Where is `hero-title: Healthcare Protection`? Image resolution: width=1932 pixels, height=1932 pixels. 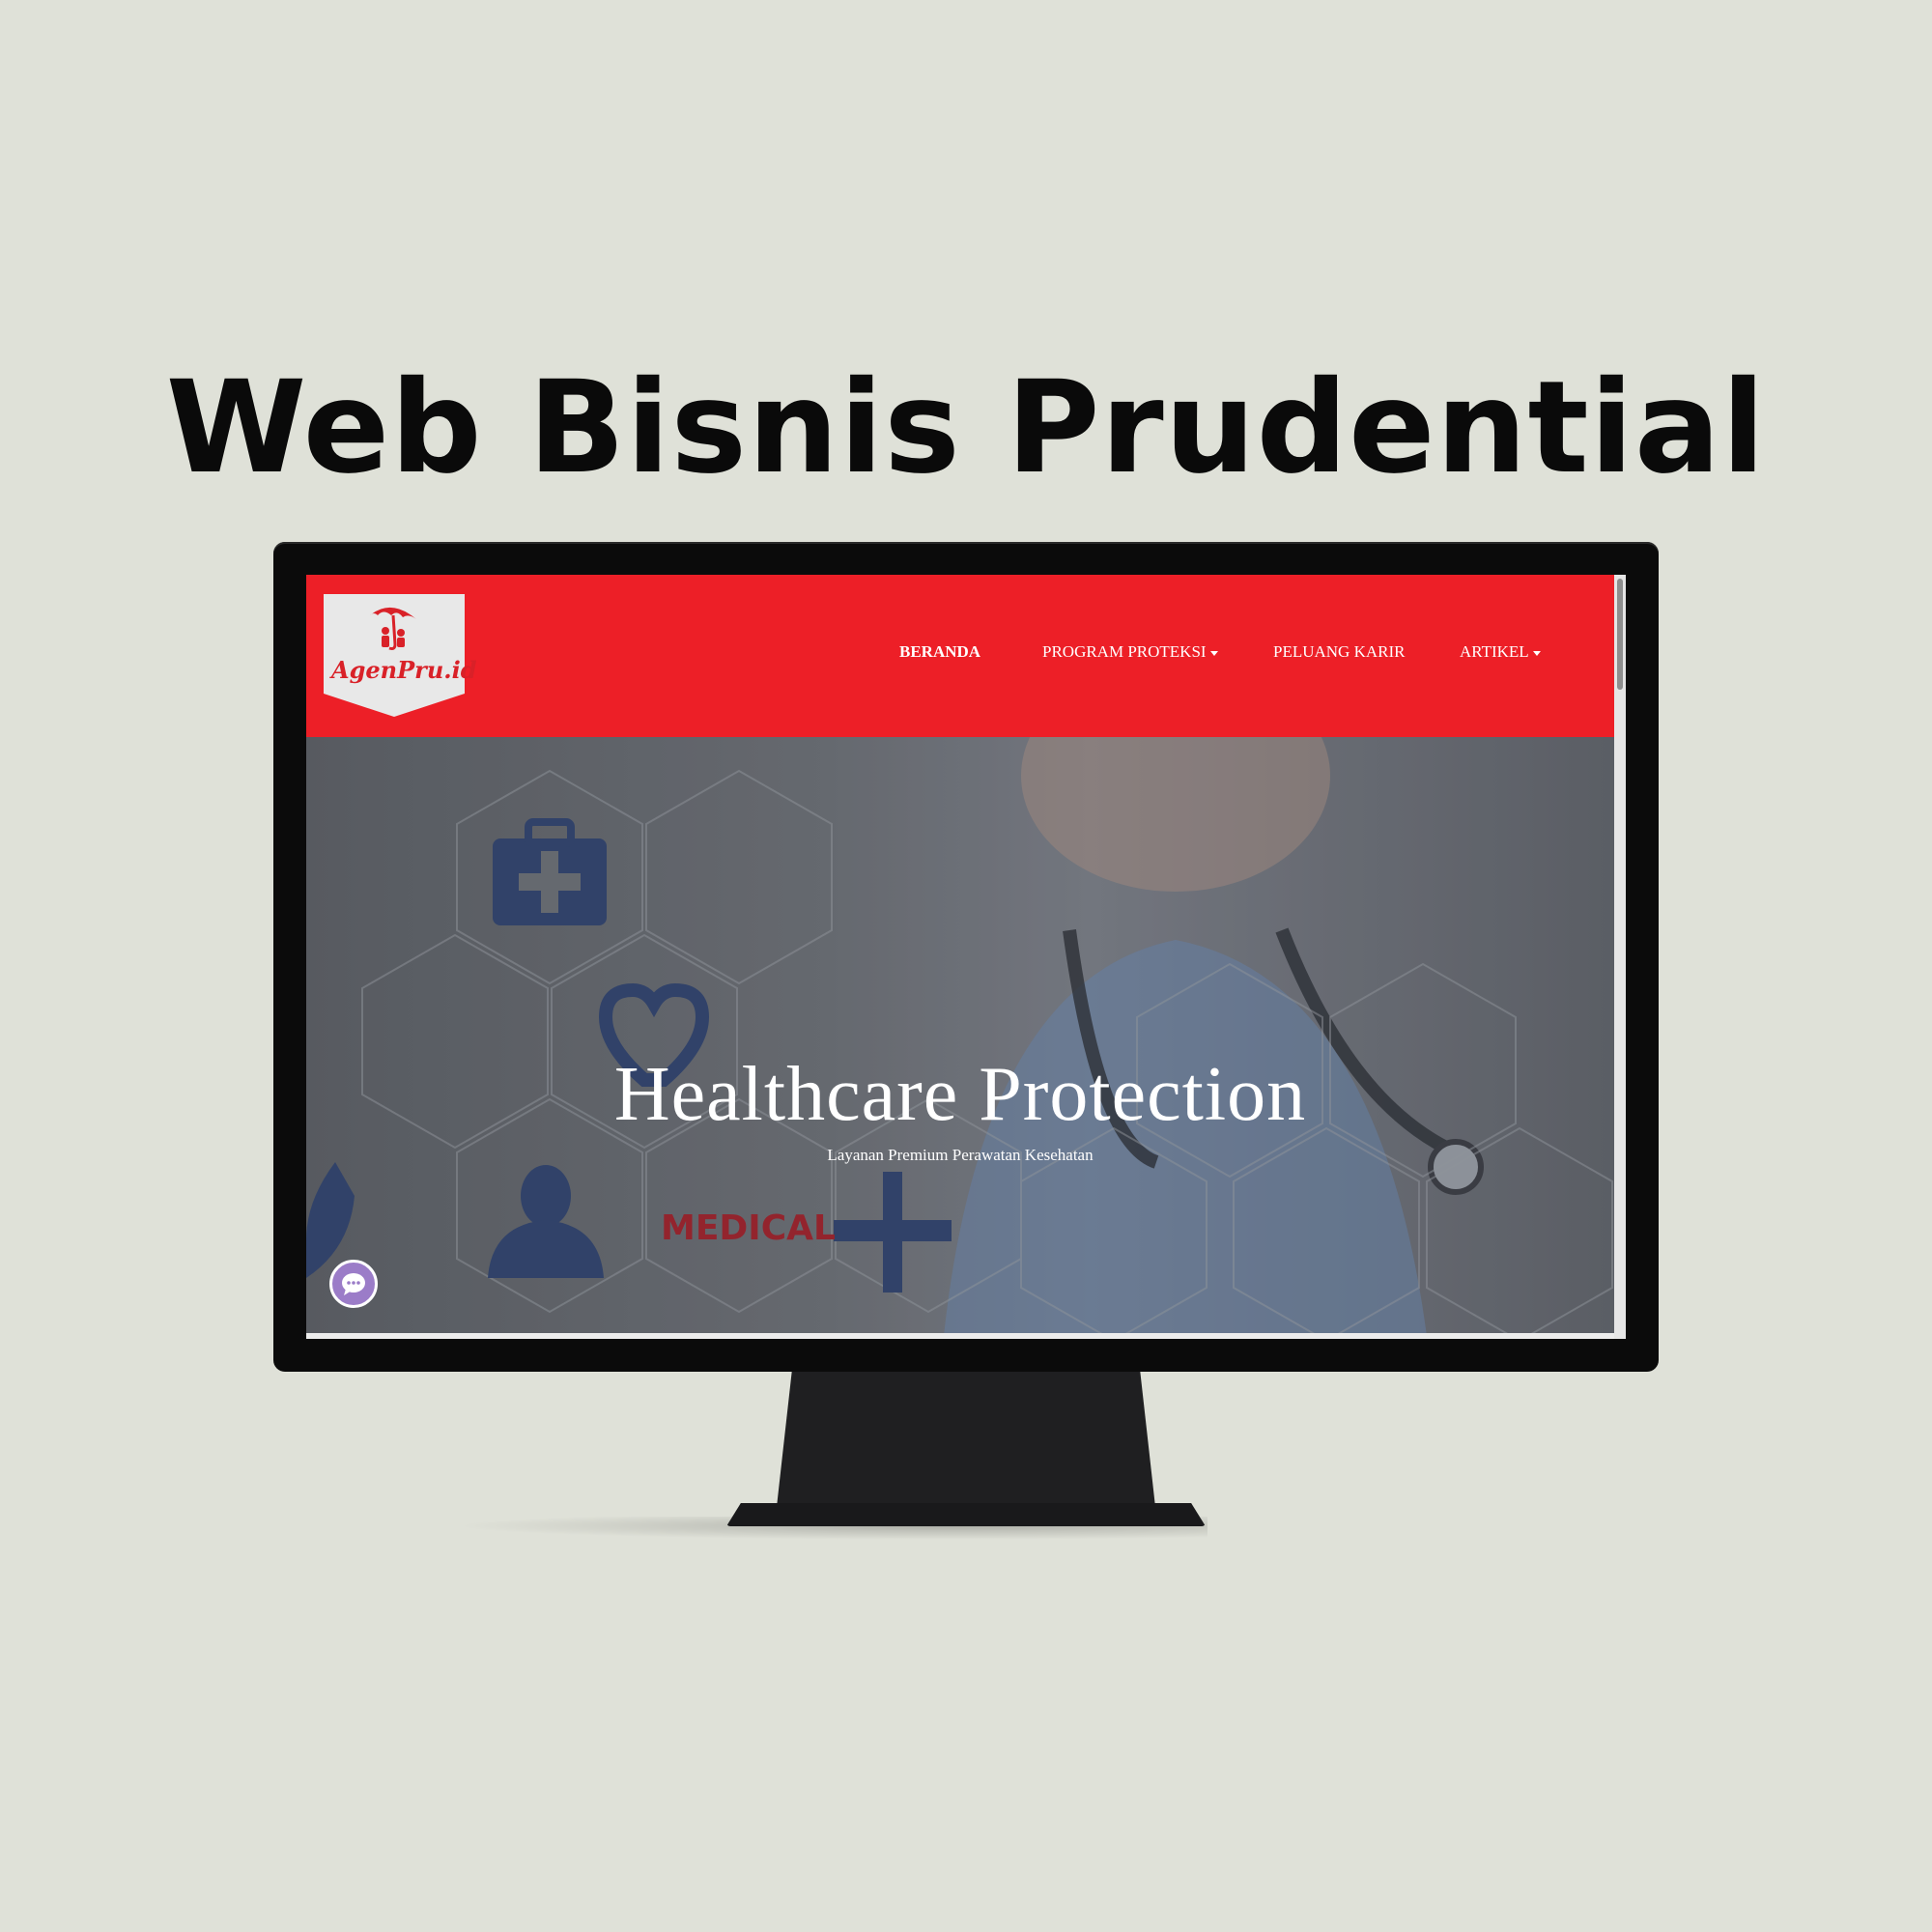 hero-title: Healthcare Protection is located at coordinates (960, 1094).